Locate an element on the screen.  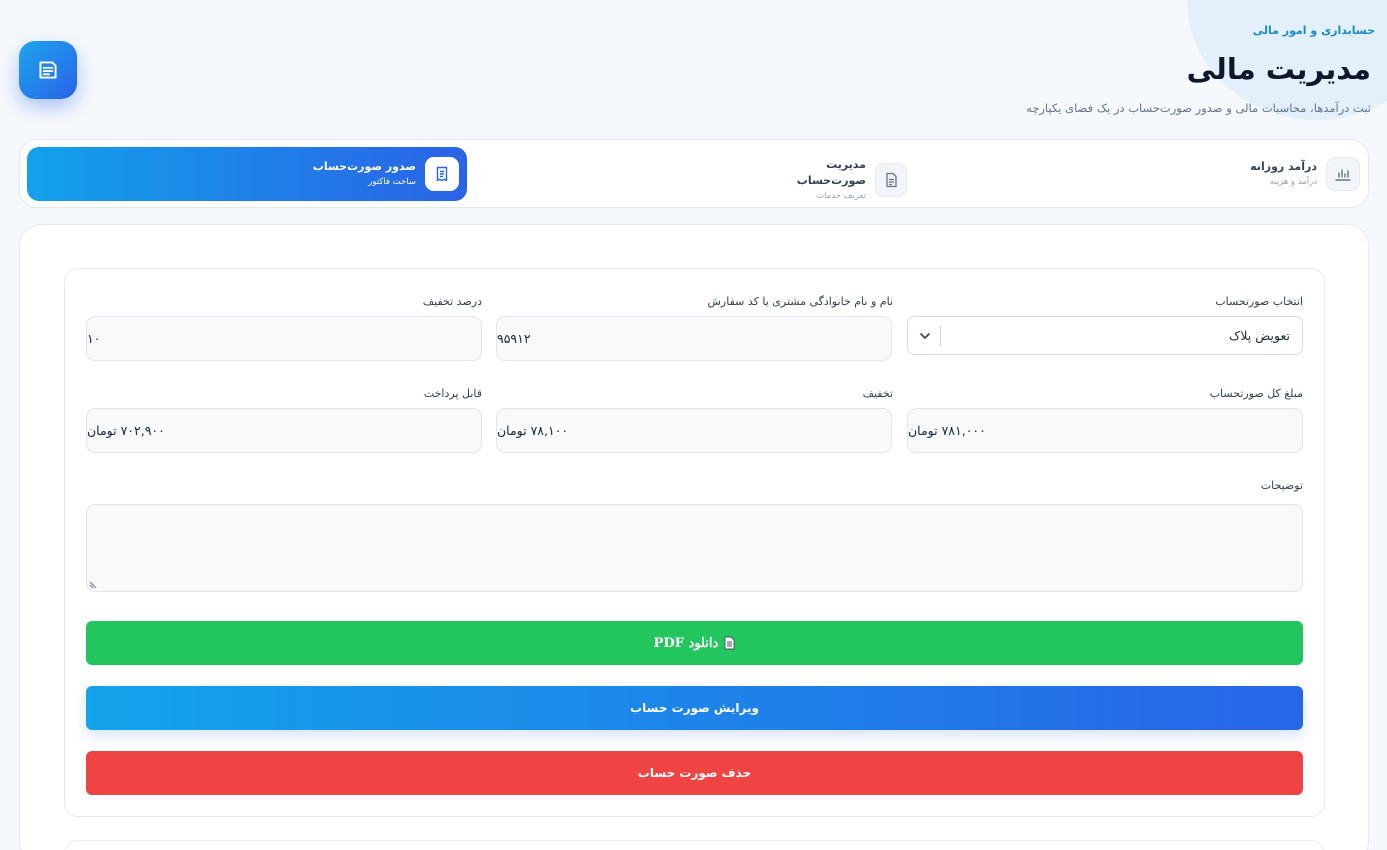
tab-subtitle: درآمد و هزینه is located at coordinates (1293, 182).